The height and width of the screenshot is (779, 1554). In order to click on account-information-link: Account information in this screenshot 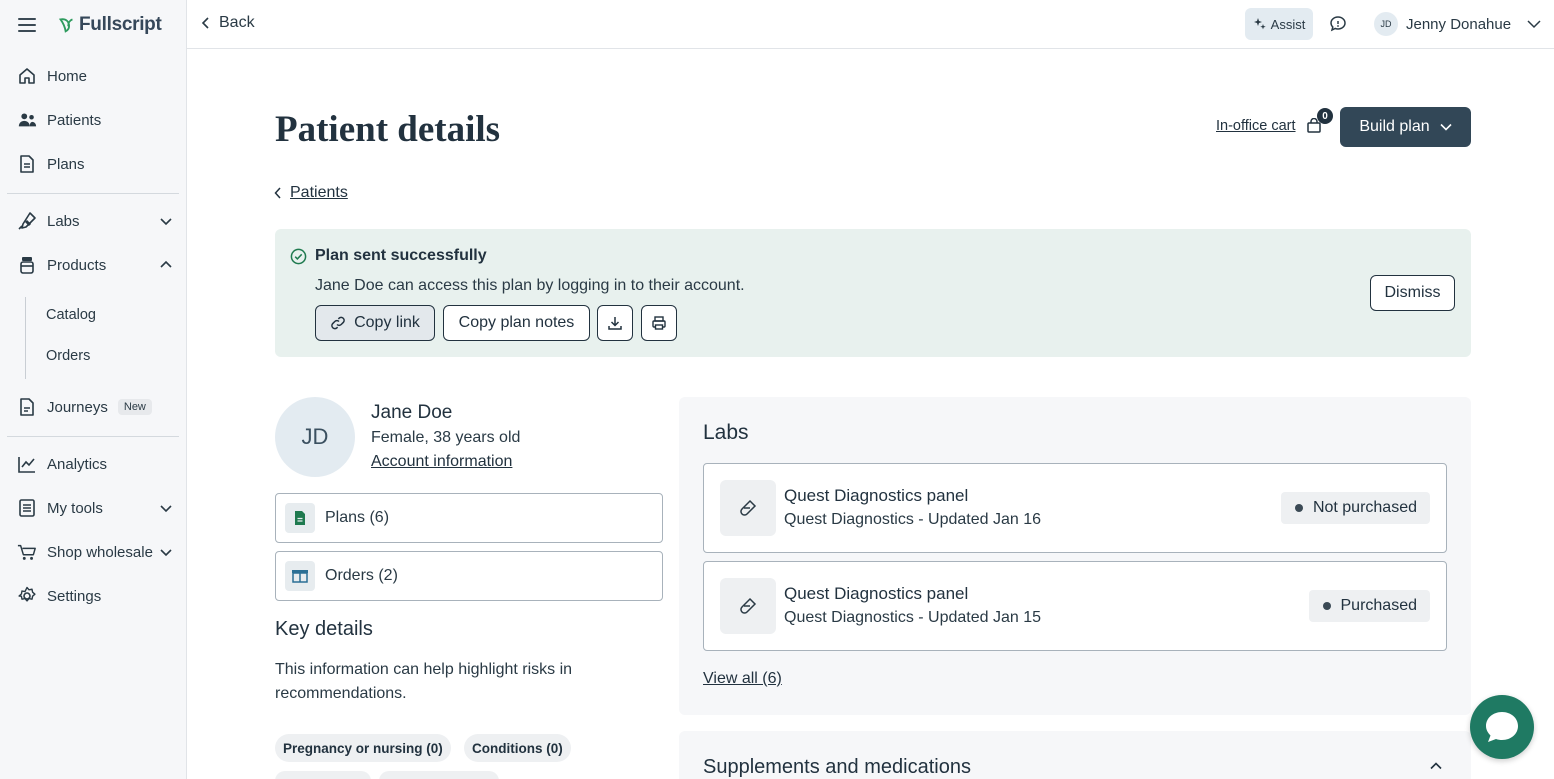, I will do `click(441, 462)`.